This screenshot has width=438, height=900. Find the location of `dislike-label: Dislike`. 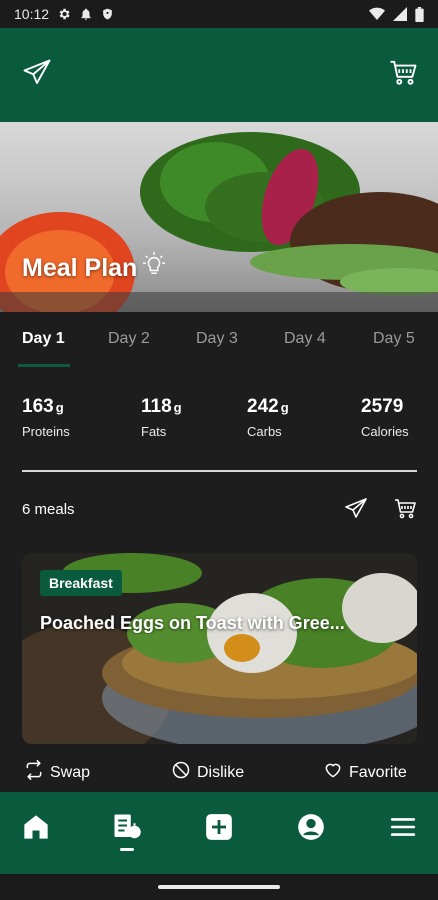

dislike-label: Dislike is located at coordinates (221, 772).